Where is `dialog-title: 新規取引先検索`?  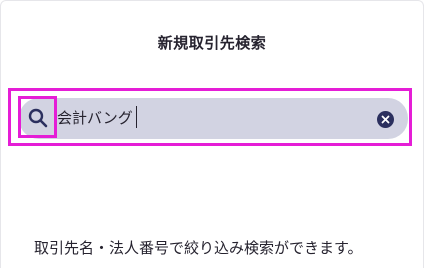 dialog-title: 新規取引先検索 is located at coordinates (212, 43).